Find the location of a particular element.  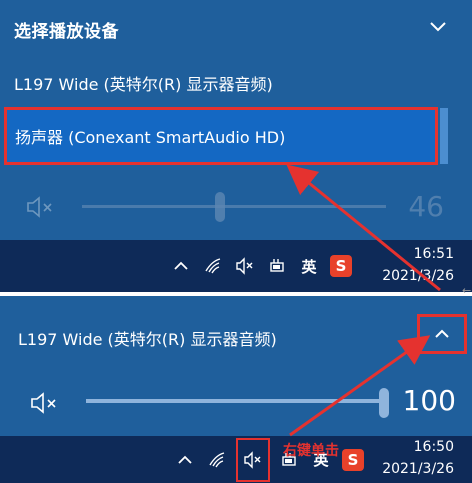

expand-devices-button is located at coordinates (442, 334).